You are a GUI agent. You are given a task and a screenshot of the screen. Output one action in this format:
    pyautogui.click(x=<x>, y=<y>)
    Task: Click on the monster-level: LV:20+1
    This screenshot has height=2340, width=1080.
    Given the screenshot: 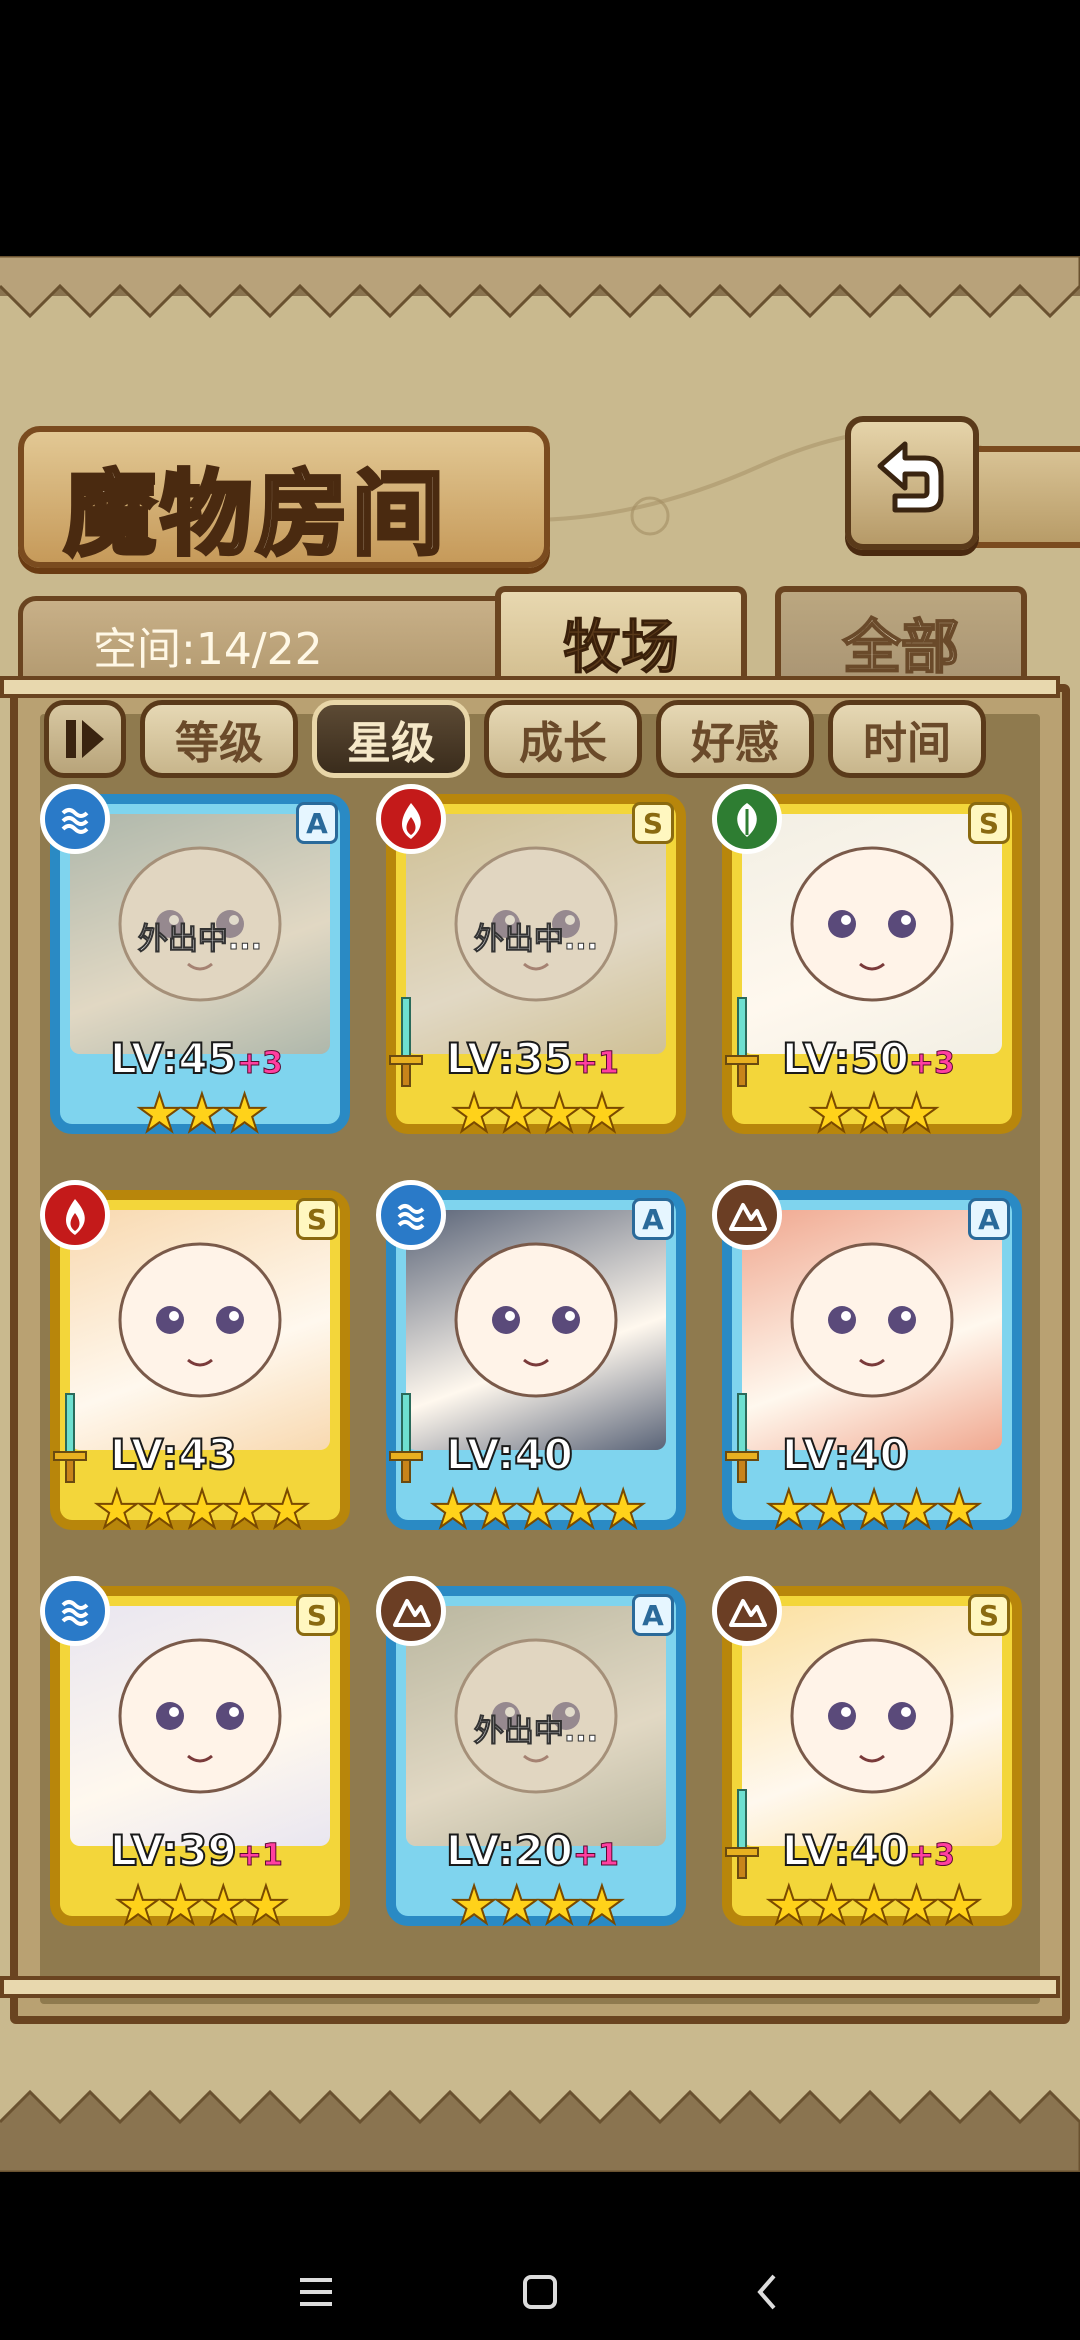 What is the action you would take?
    pyautogui.click(x=532, y=1850)
    